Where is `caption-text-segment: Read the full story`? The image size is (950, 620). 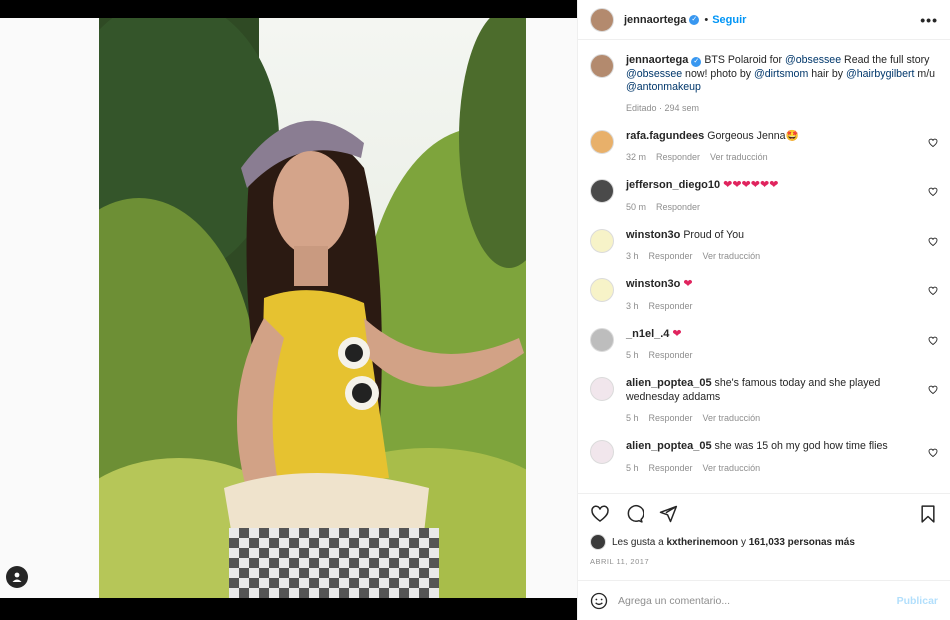
caption-text-segment: Read the full story is located at coordinates (885, 60).